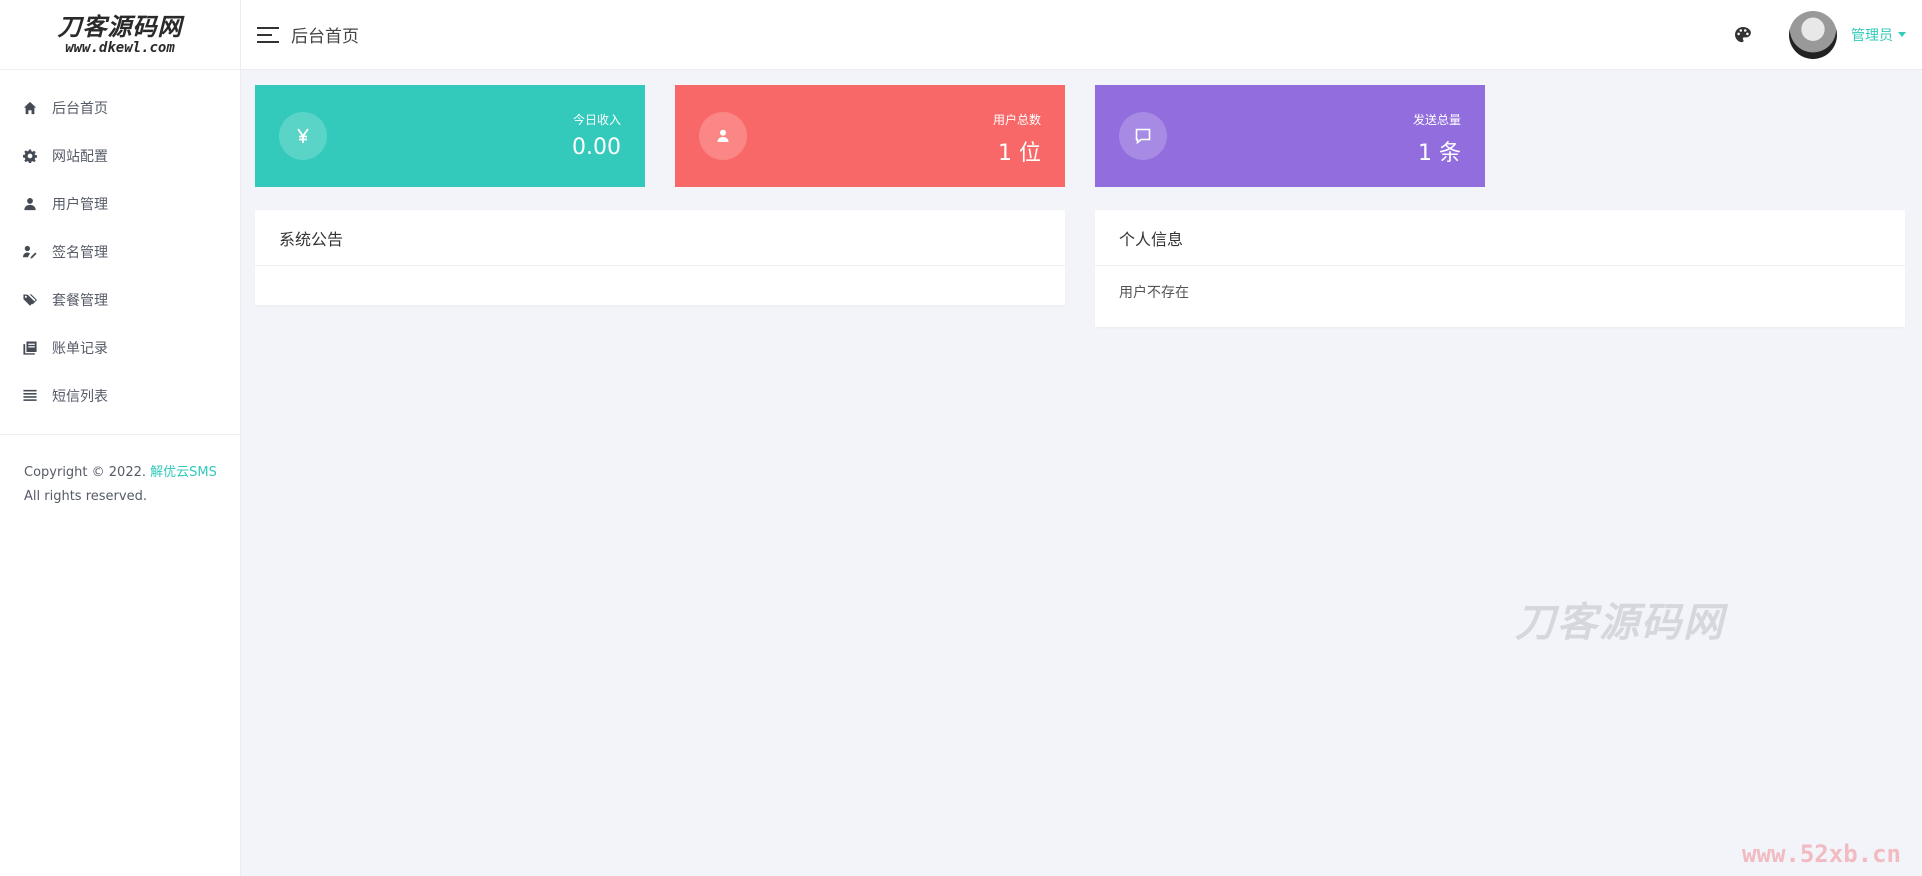 This screenshot has width=1922, height=876. What do you see at coordinates (660, 238) in the screenshot?
I see `panel-title: 系统公告` at bounding box center [660, 238].